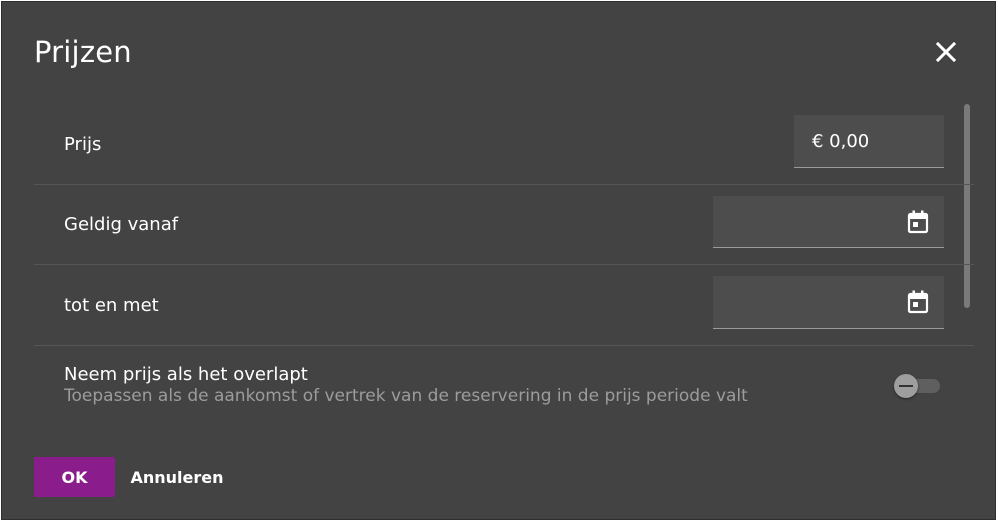 The height and width of the screenshot is (522, 998). What do you see at coordinates (177, 477) in the screenshot?
I see `cancel-button: Annuleren` at bounding box center [177, 477].